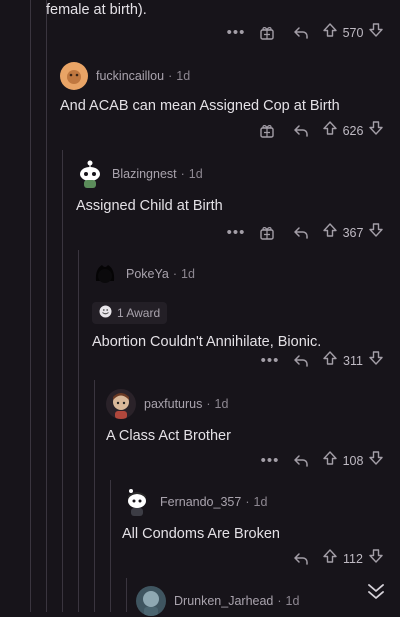 The image size is (400, 617). What do you see at coordinates (168, 436) in the screenshot?
I see `comment-body: A Class Act Brother` at bounding box center [168, 436].